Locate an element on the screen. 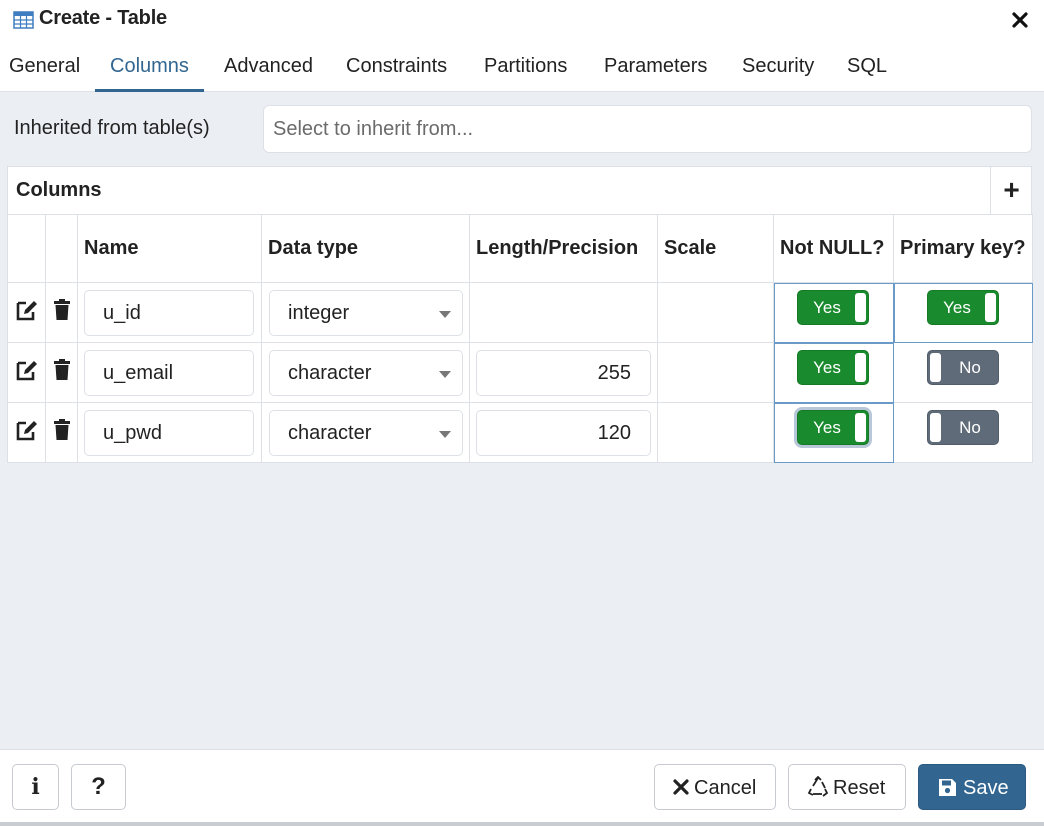 This screenshot has height=826, width=1044. length-cell is located at coordinates (563, 312).